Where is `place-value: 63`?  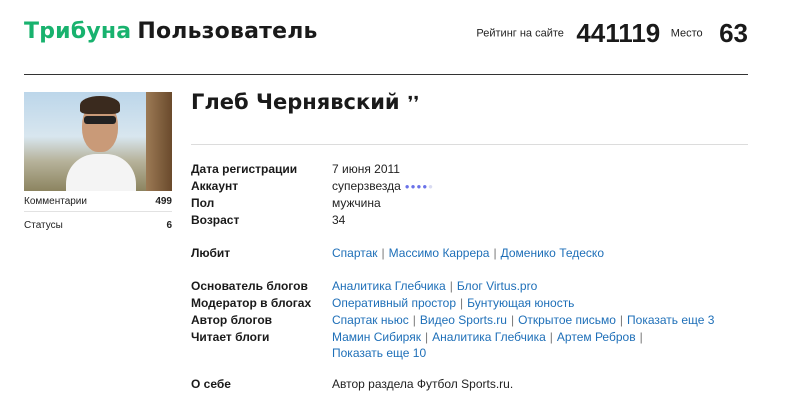 place-value: 63 is located at coordinates (733, 33).